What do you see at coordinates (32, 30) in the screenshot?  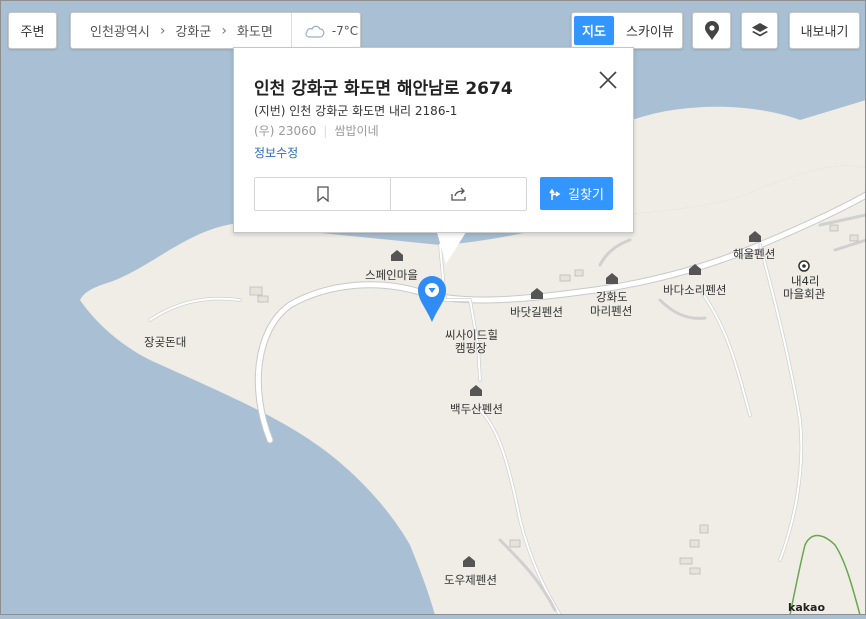 I see `nearby-button: 주변` at bounding box center [32, 30].